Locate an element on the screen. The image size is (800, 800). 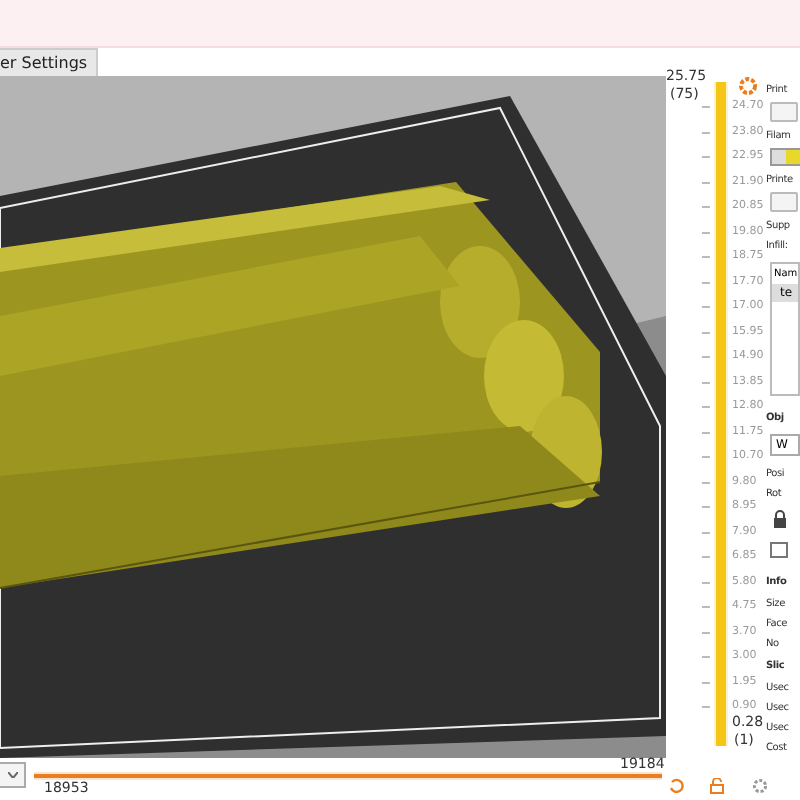
filament-swatch is located at coordinates (785, 157).